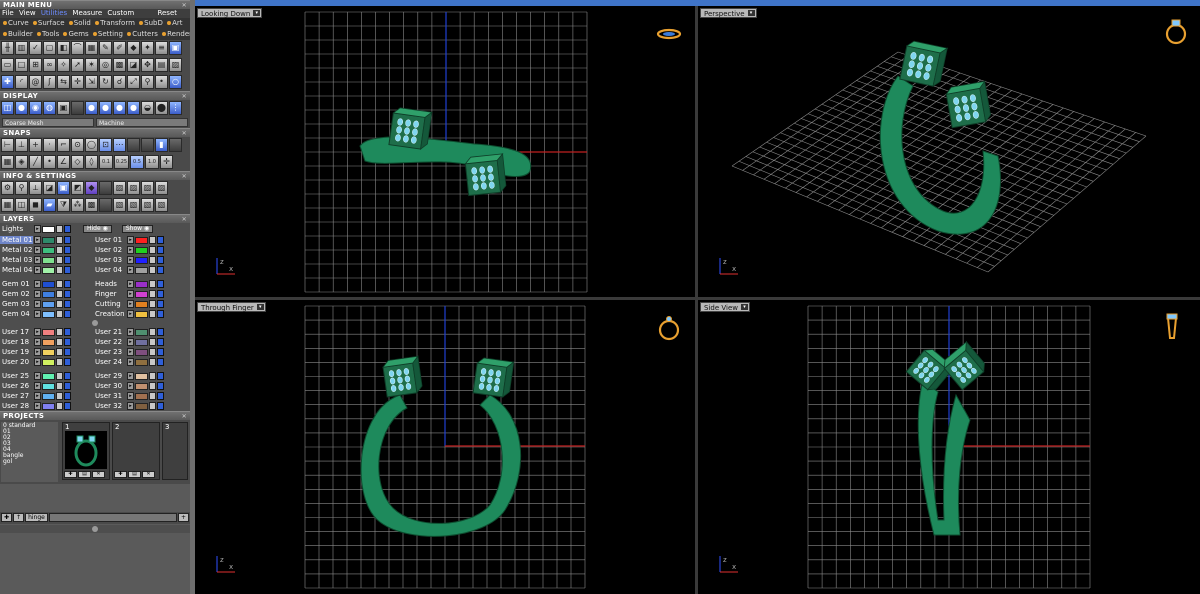  Describe the element at coordinates (63, 188) in the screenshot. I see `info-box-icon: ▣` at that location.